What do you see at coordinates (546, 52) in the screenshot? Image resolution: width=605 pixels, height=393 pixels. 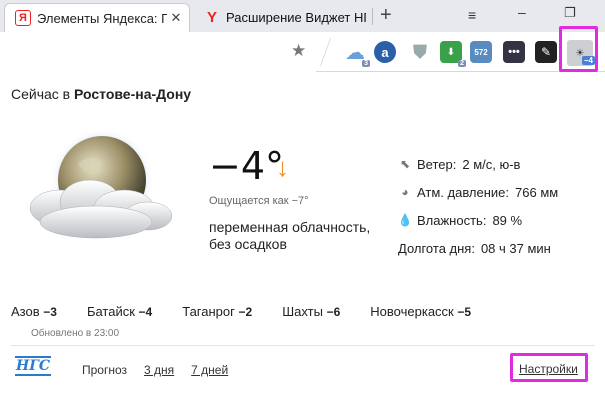 I see `pen-extension-icon: ✎` at bounding box center [546, 52].